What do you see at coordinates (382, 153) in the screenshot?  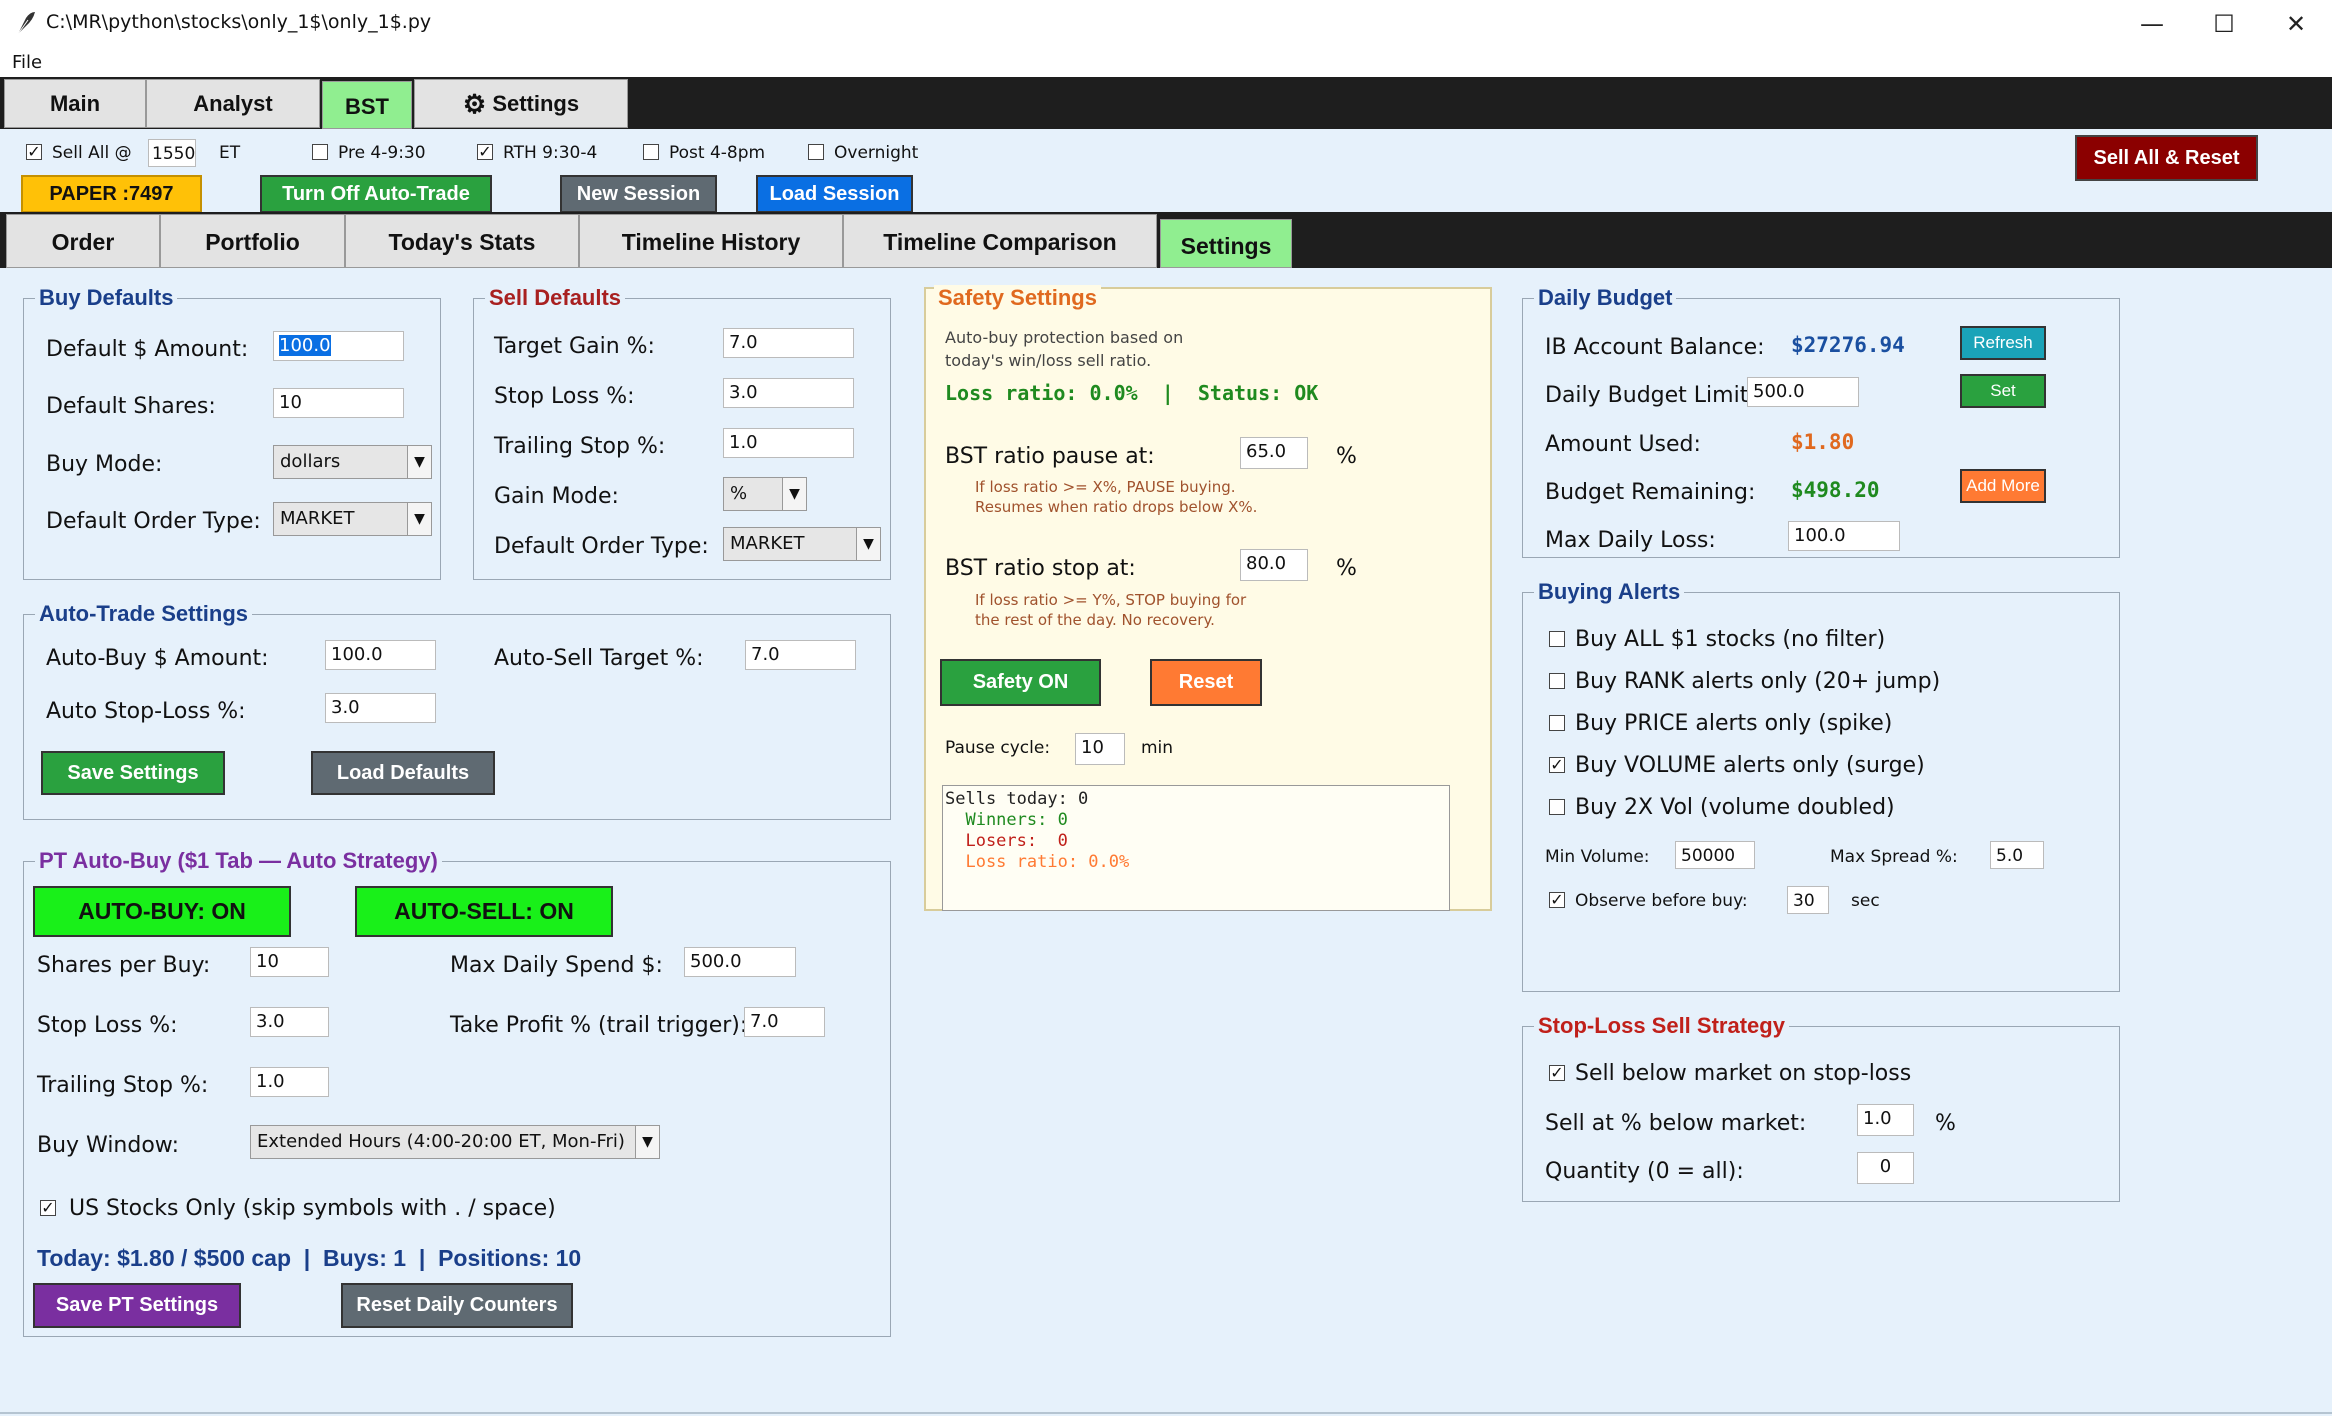 I see `pre-label: Pre 4-9:30` at bounding box center [382, 153].